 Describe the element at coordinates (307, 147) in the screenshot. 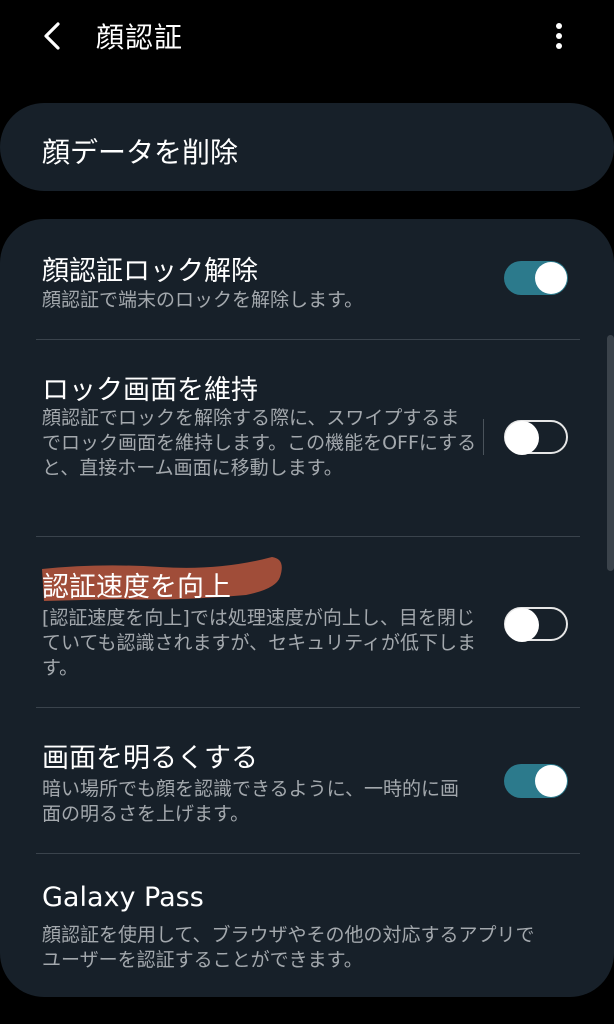

I see `delete-face-data-button: 顔データを削除` at that location.